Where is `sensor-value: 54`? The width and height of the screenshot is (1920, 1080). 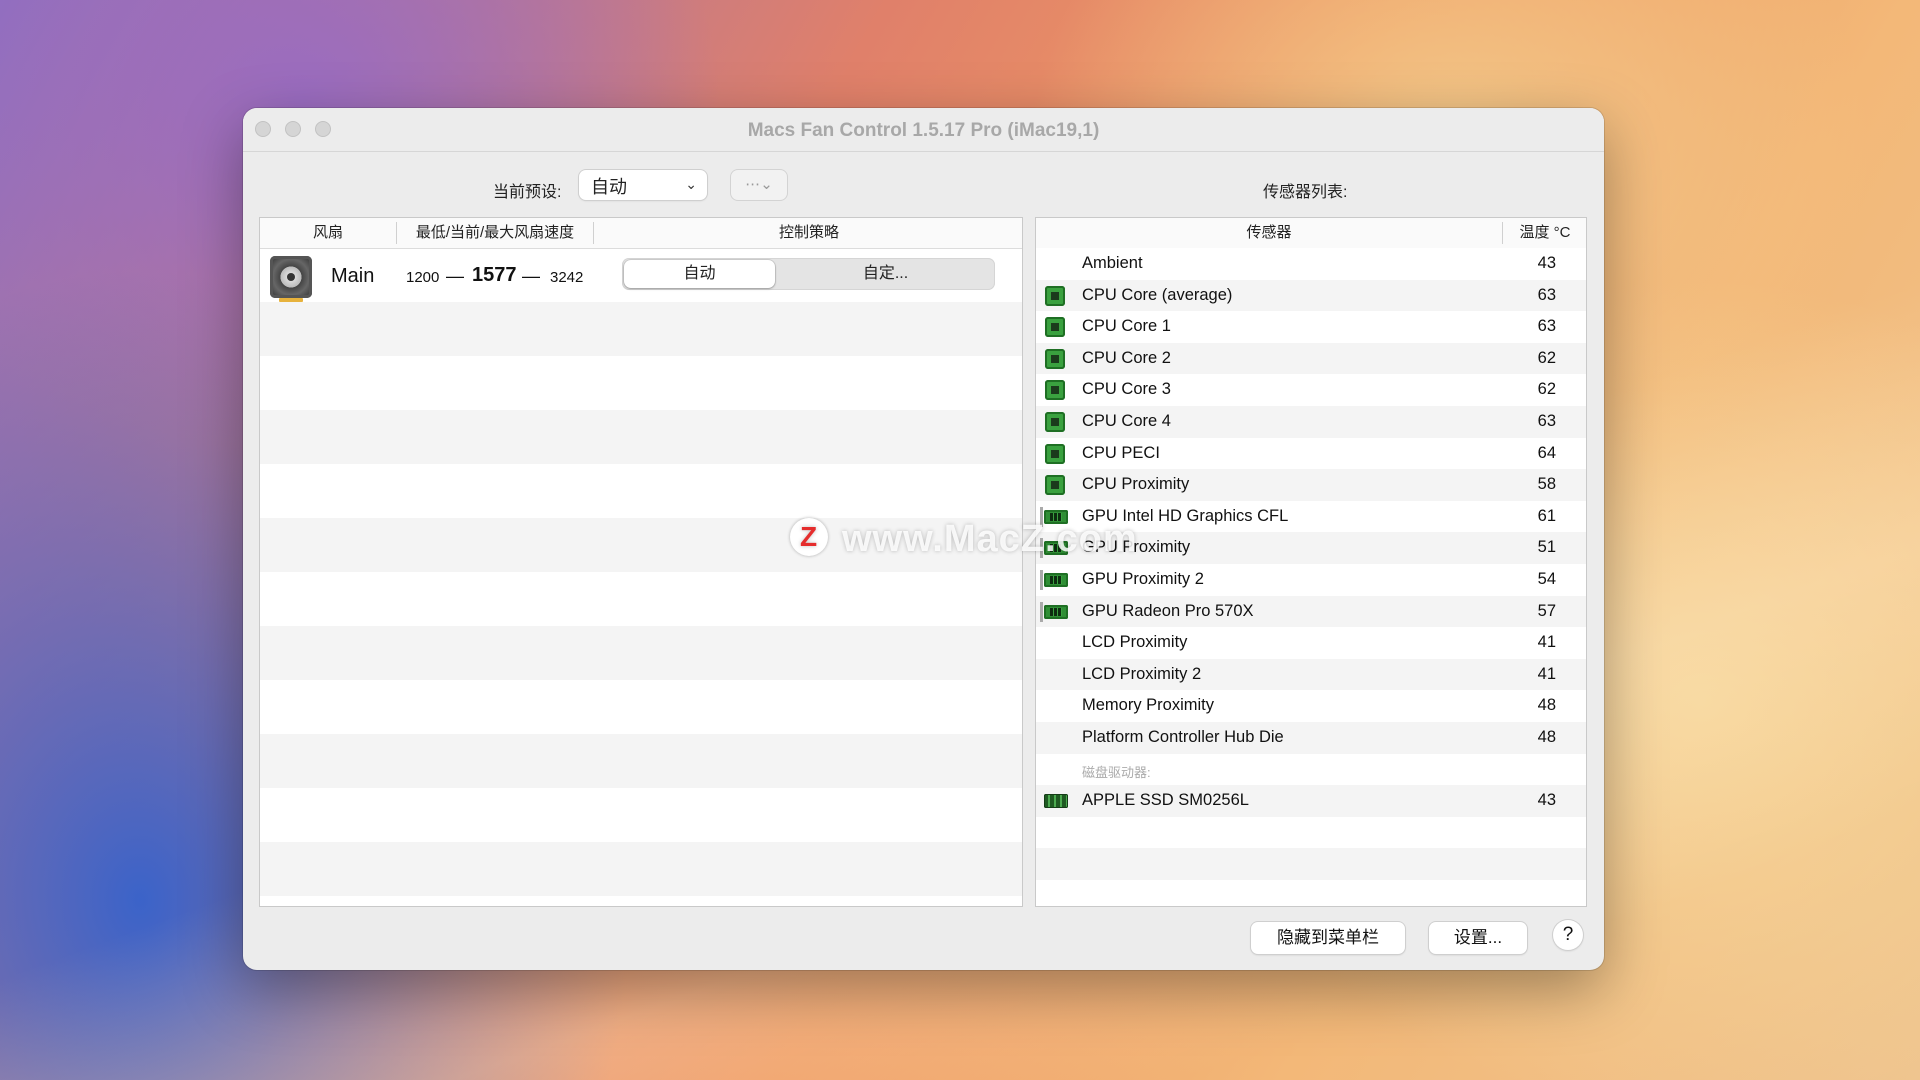
sensor-value: 54 is located at coordinates (1546, 579).